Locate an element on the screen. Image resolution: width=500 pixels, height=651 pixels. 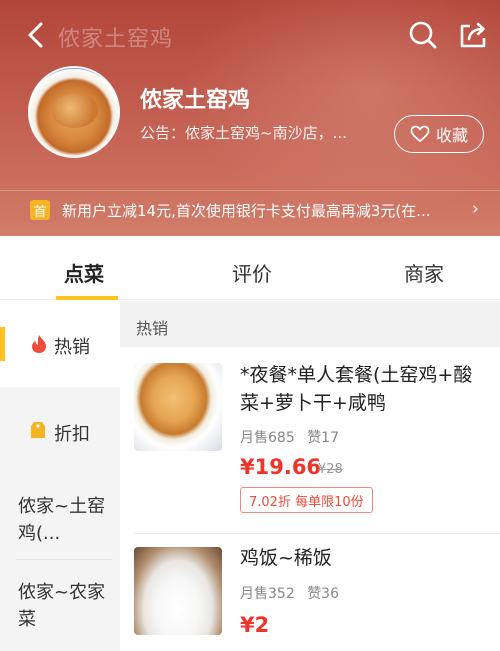
sidebar-item-label: 侬家~农家菜 is located at coordinates (62, 606).